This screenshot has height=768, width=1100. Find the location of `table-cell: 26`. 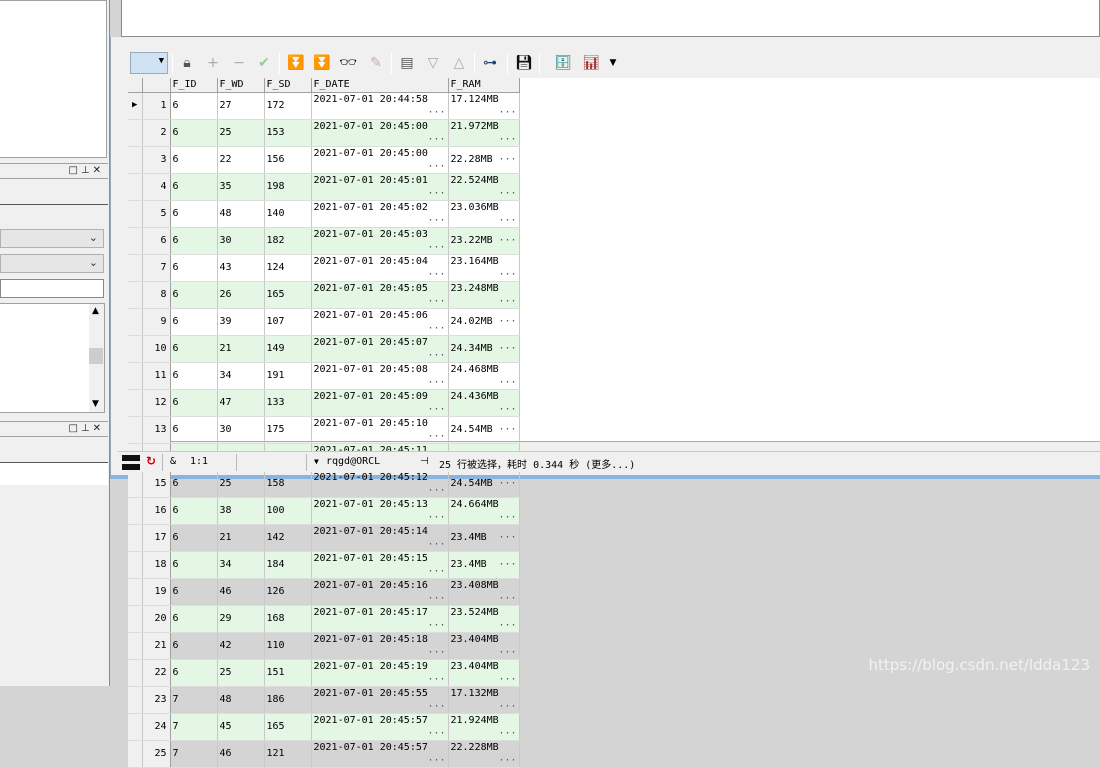

table-cell: 26 is located at coordinates (241, 295).